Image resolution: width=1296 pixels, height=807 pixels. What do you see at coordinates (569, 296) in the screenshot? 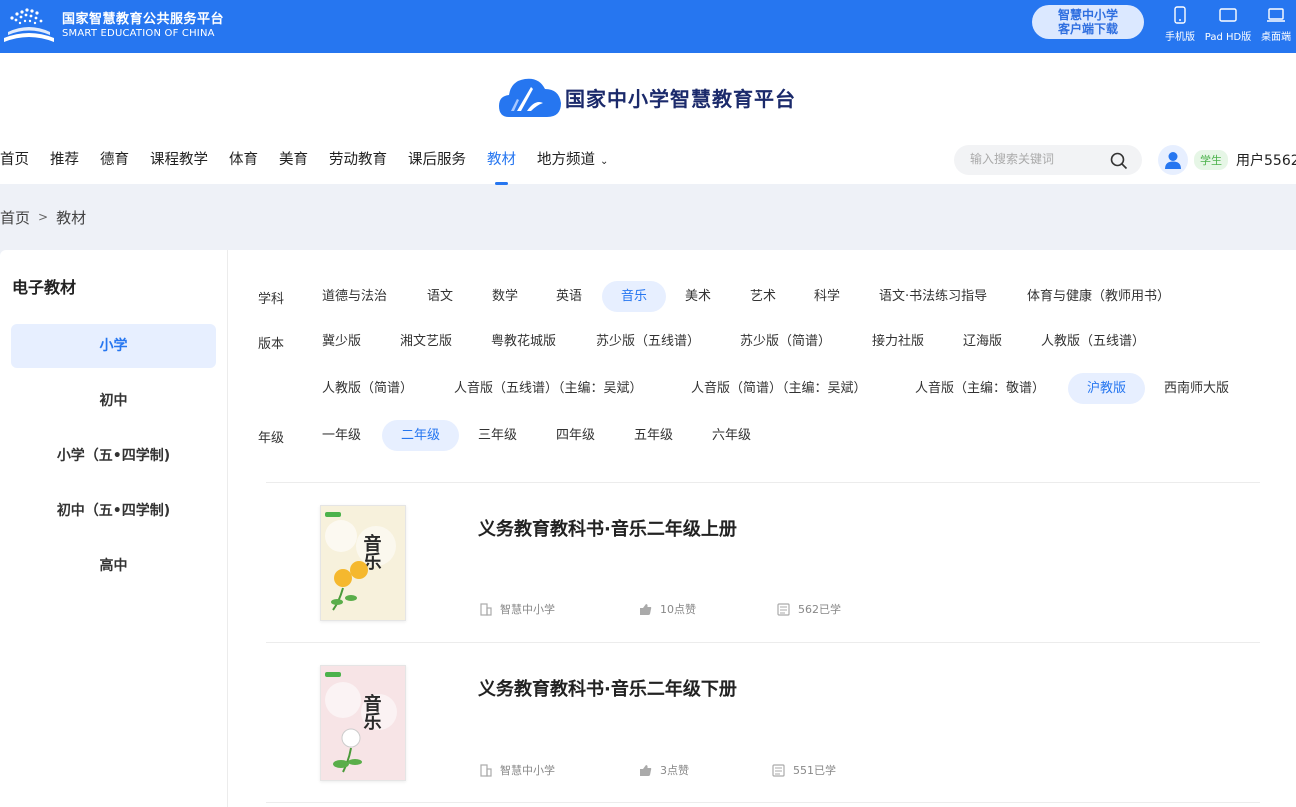
I see `subject-chip-english: 英语` at bounding box center [569, 296].